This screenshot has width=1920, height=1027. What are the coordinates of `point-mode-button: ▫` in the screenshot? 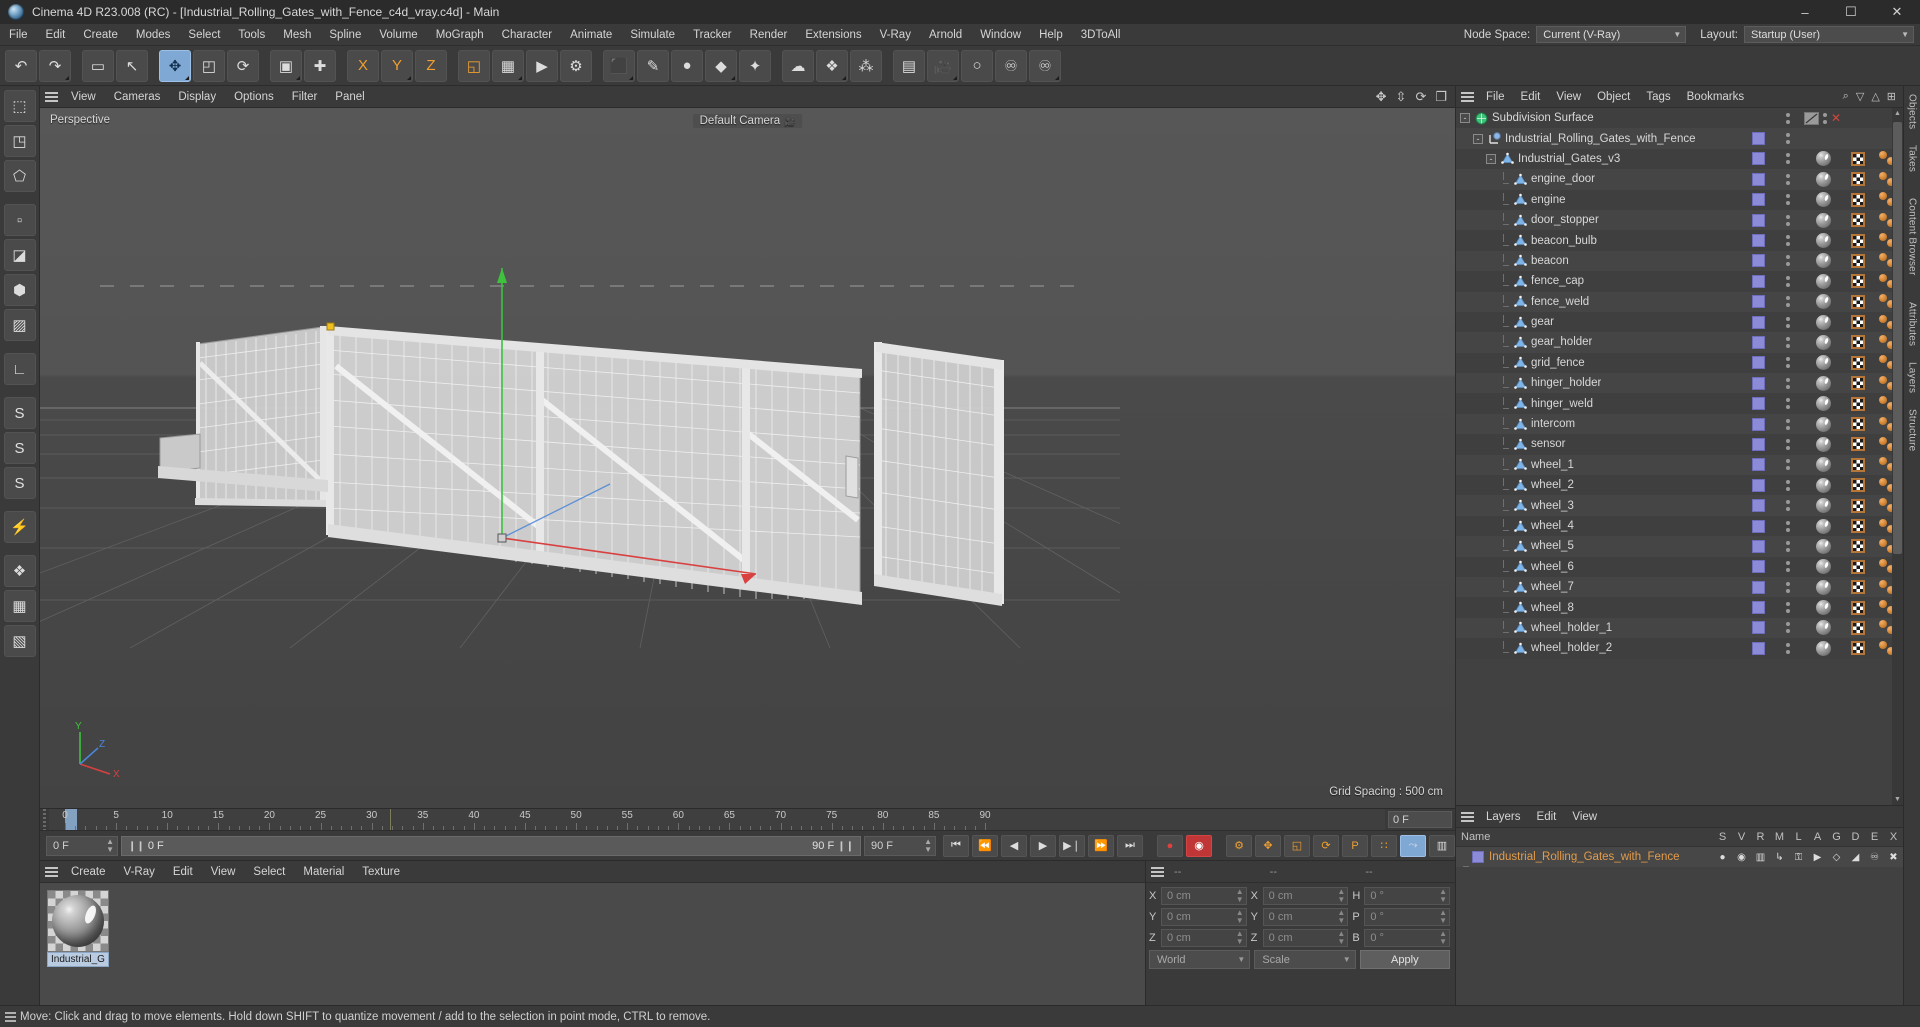 It's located at (19, 220).